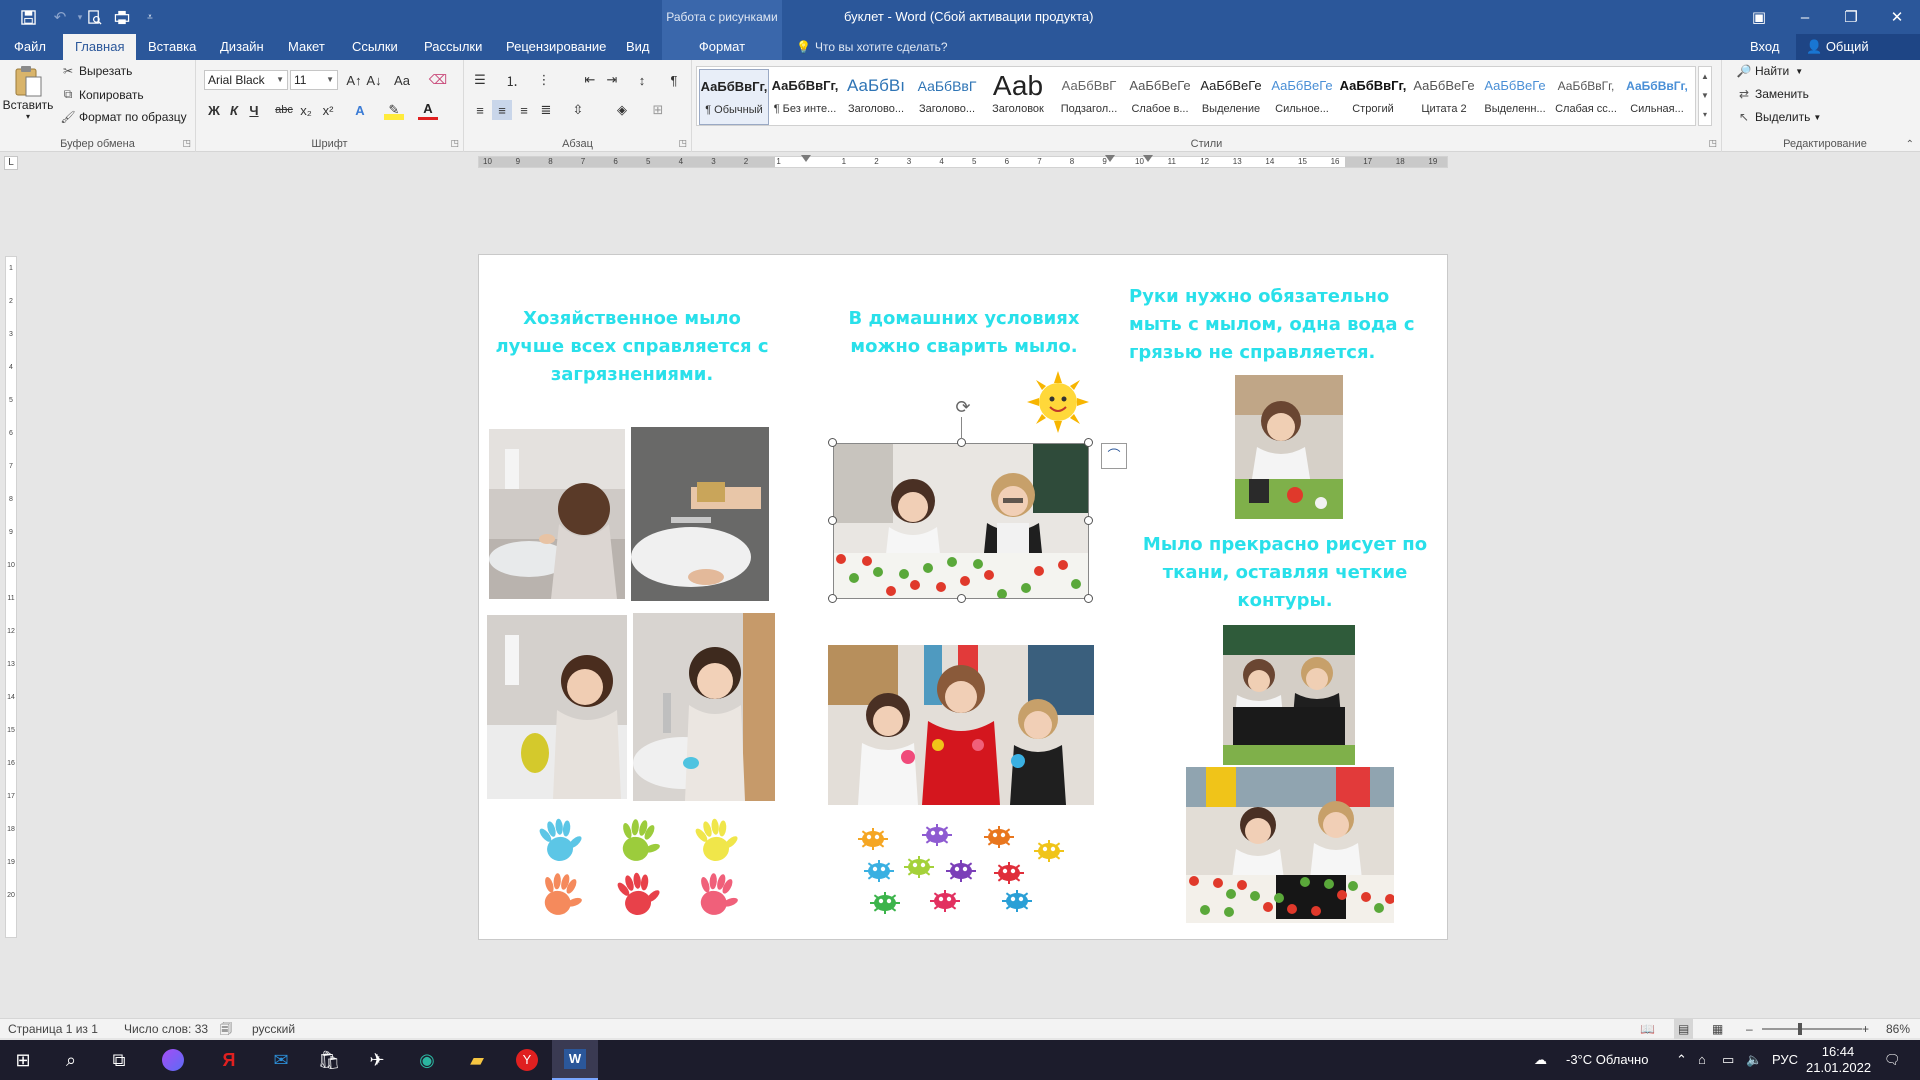  I want to click on line-spacing-icon: ⇳, so click(578, 110).